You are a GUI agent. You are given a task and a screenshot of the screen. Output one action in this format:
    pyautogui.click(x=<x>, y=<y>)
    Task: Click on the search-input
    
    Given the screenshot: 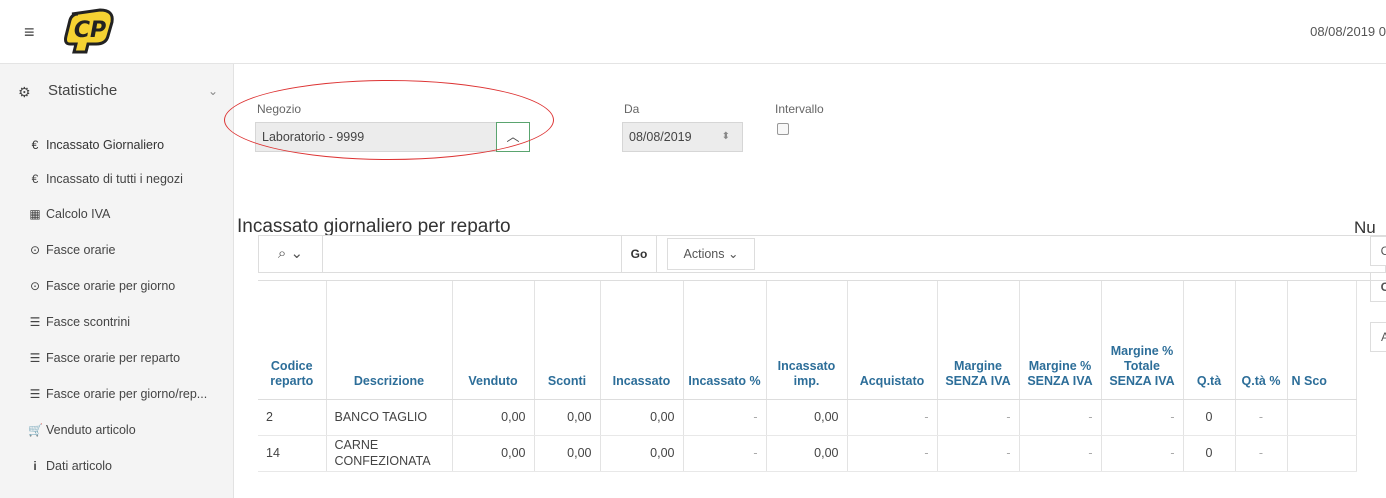 What is the action you would take?
    pyautogui.click(x=472, y=254)
    